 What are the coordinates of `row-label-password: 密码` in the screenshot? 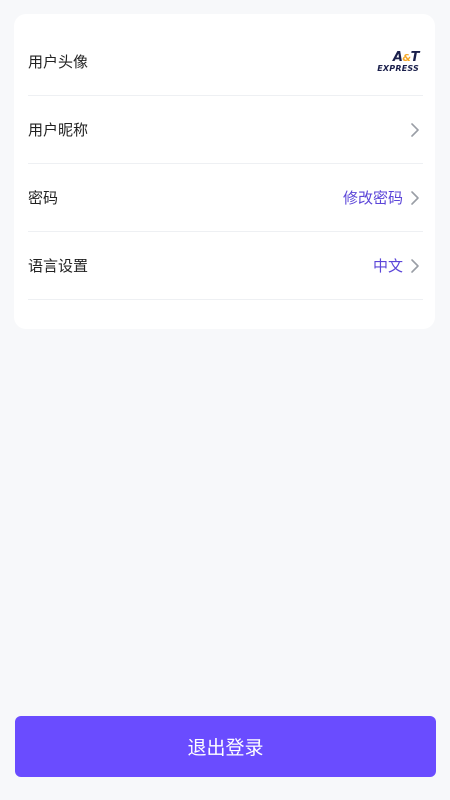 It's located at (43, 198).